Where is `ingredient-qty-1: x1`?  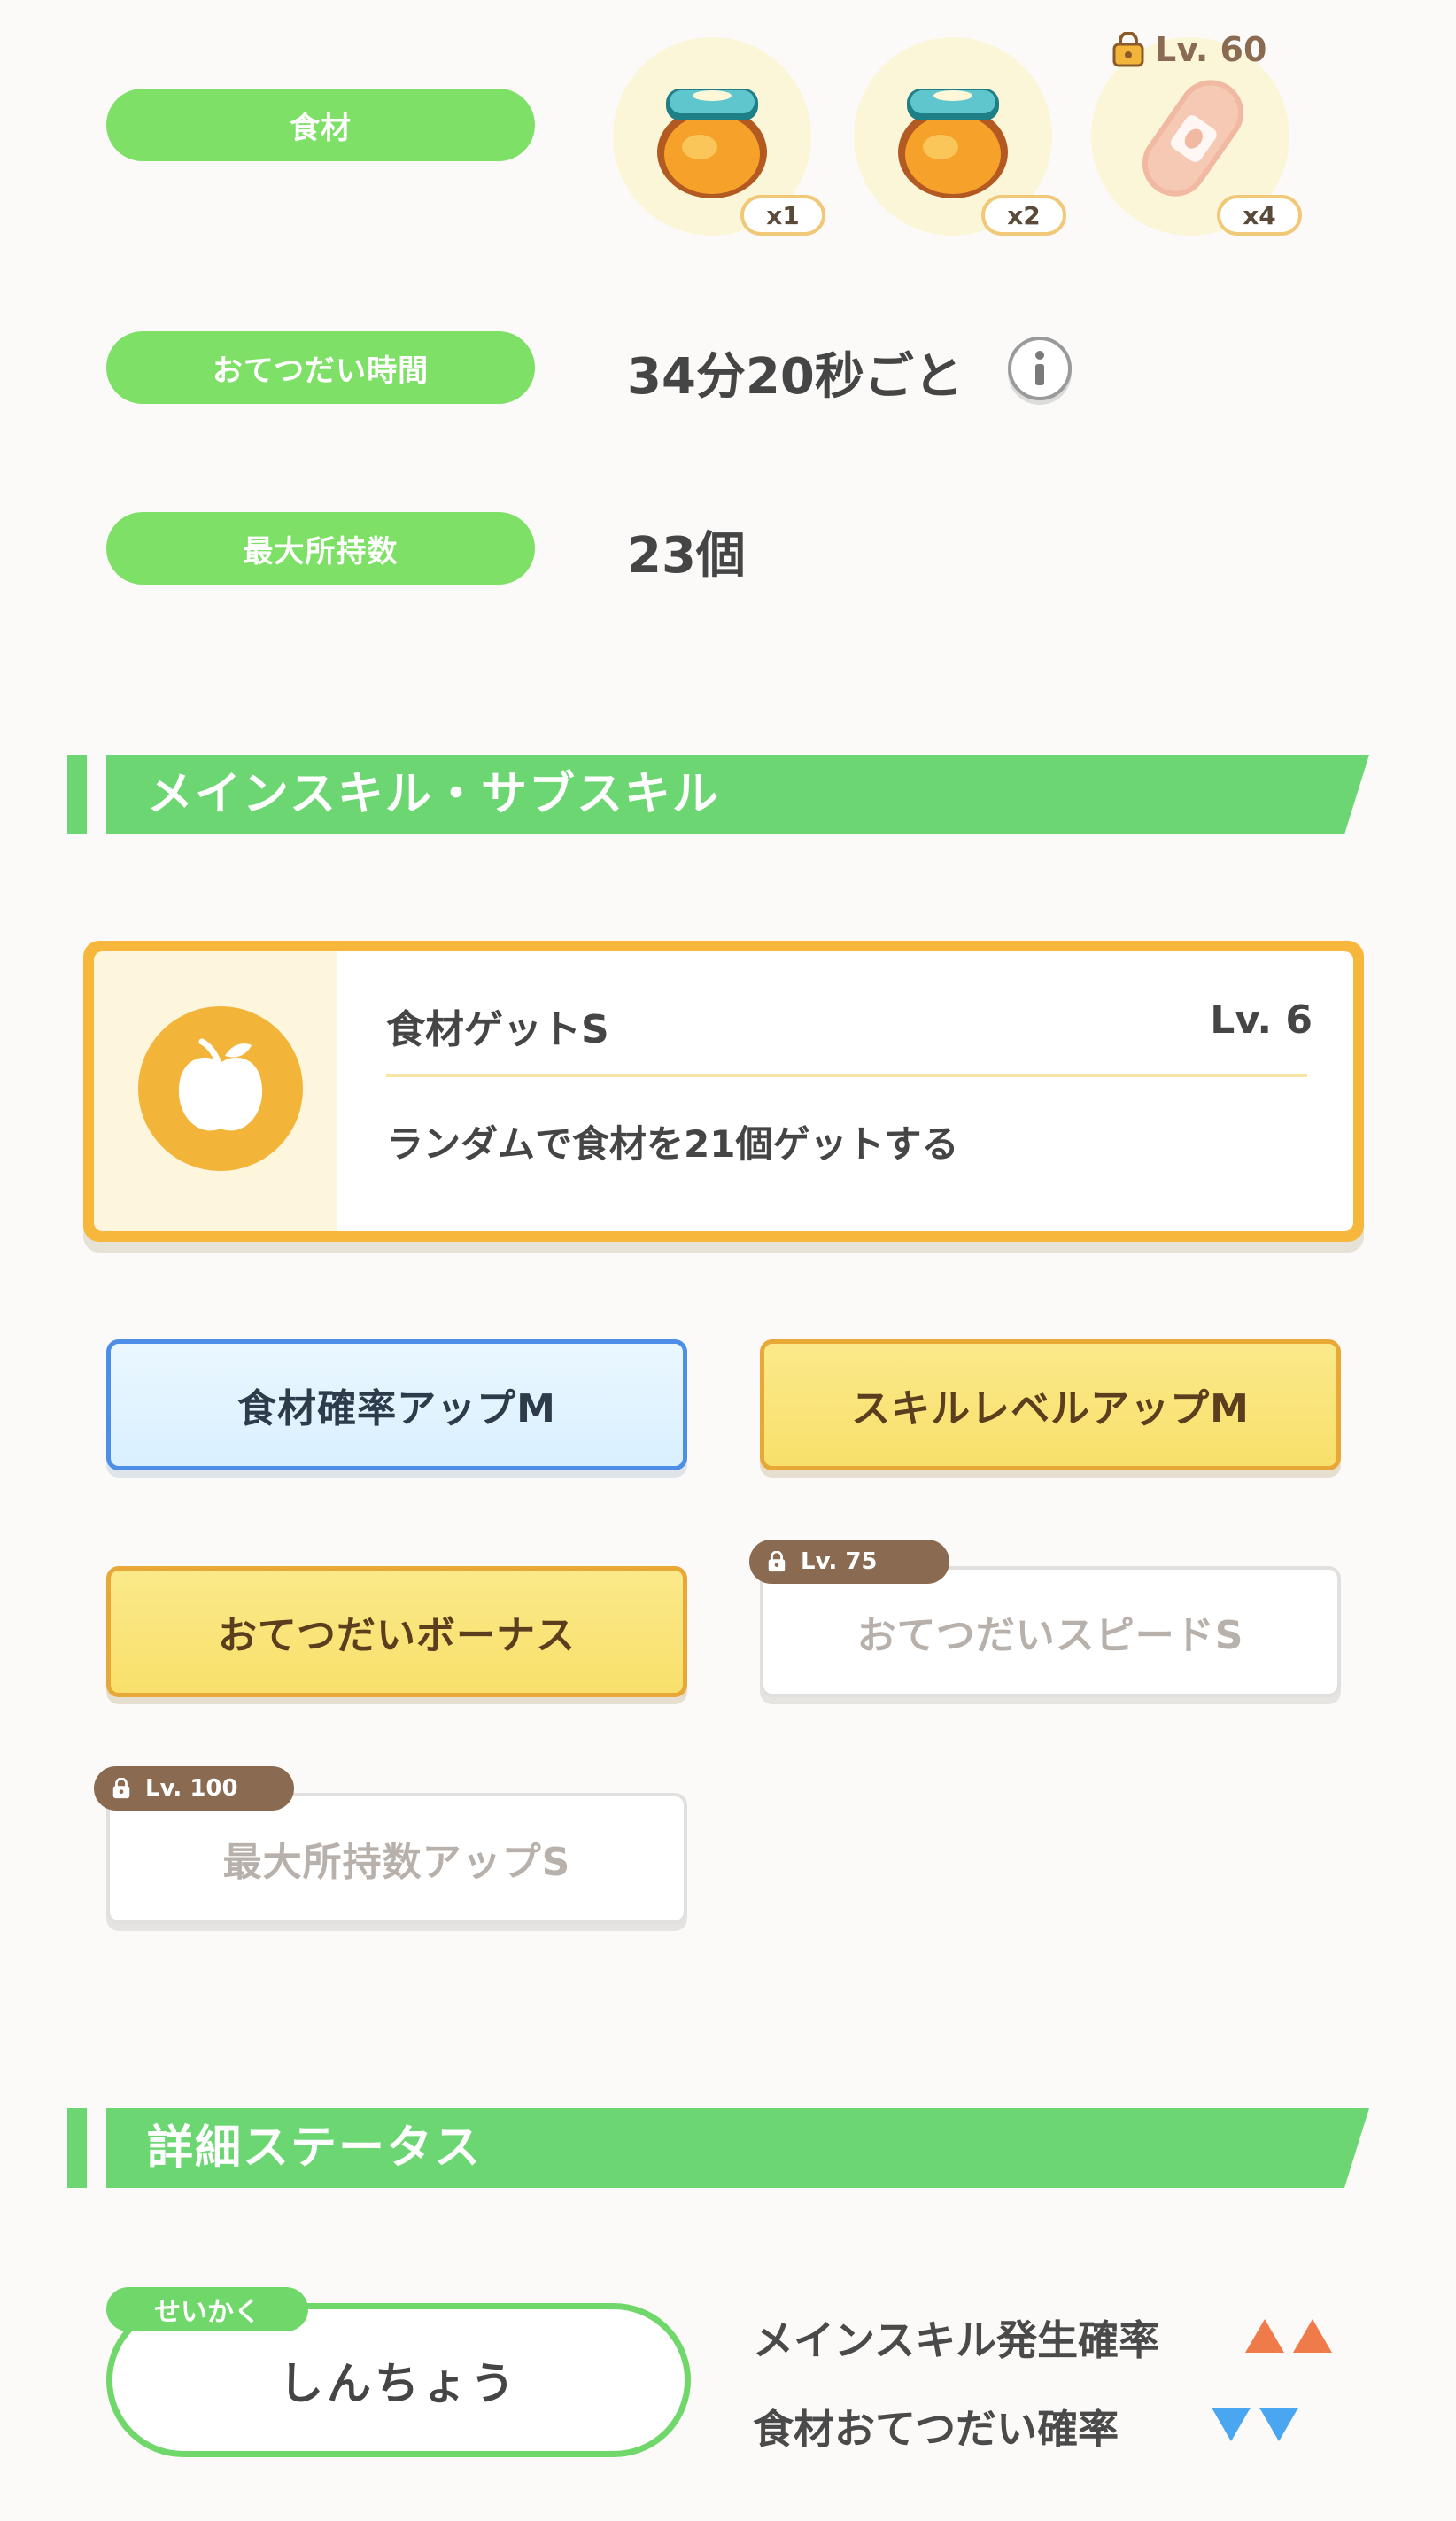
ingredient-qty-1: x1 is located at coordinates (782, 215).